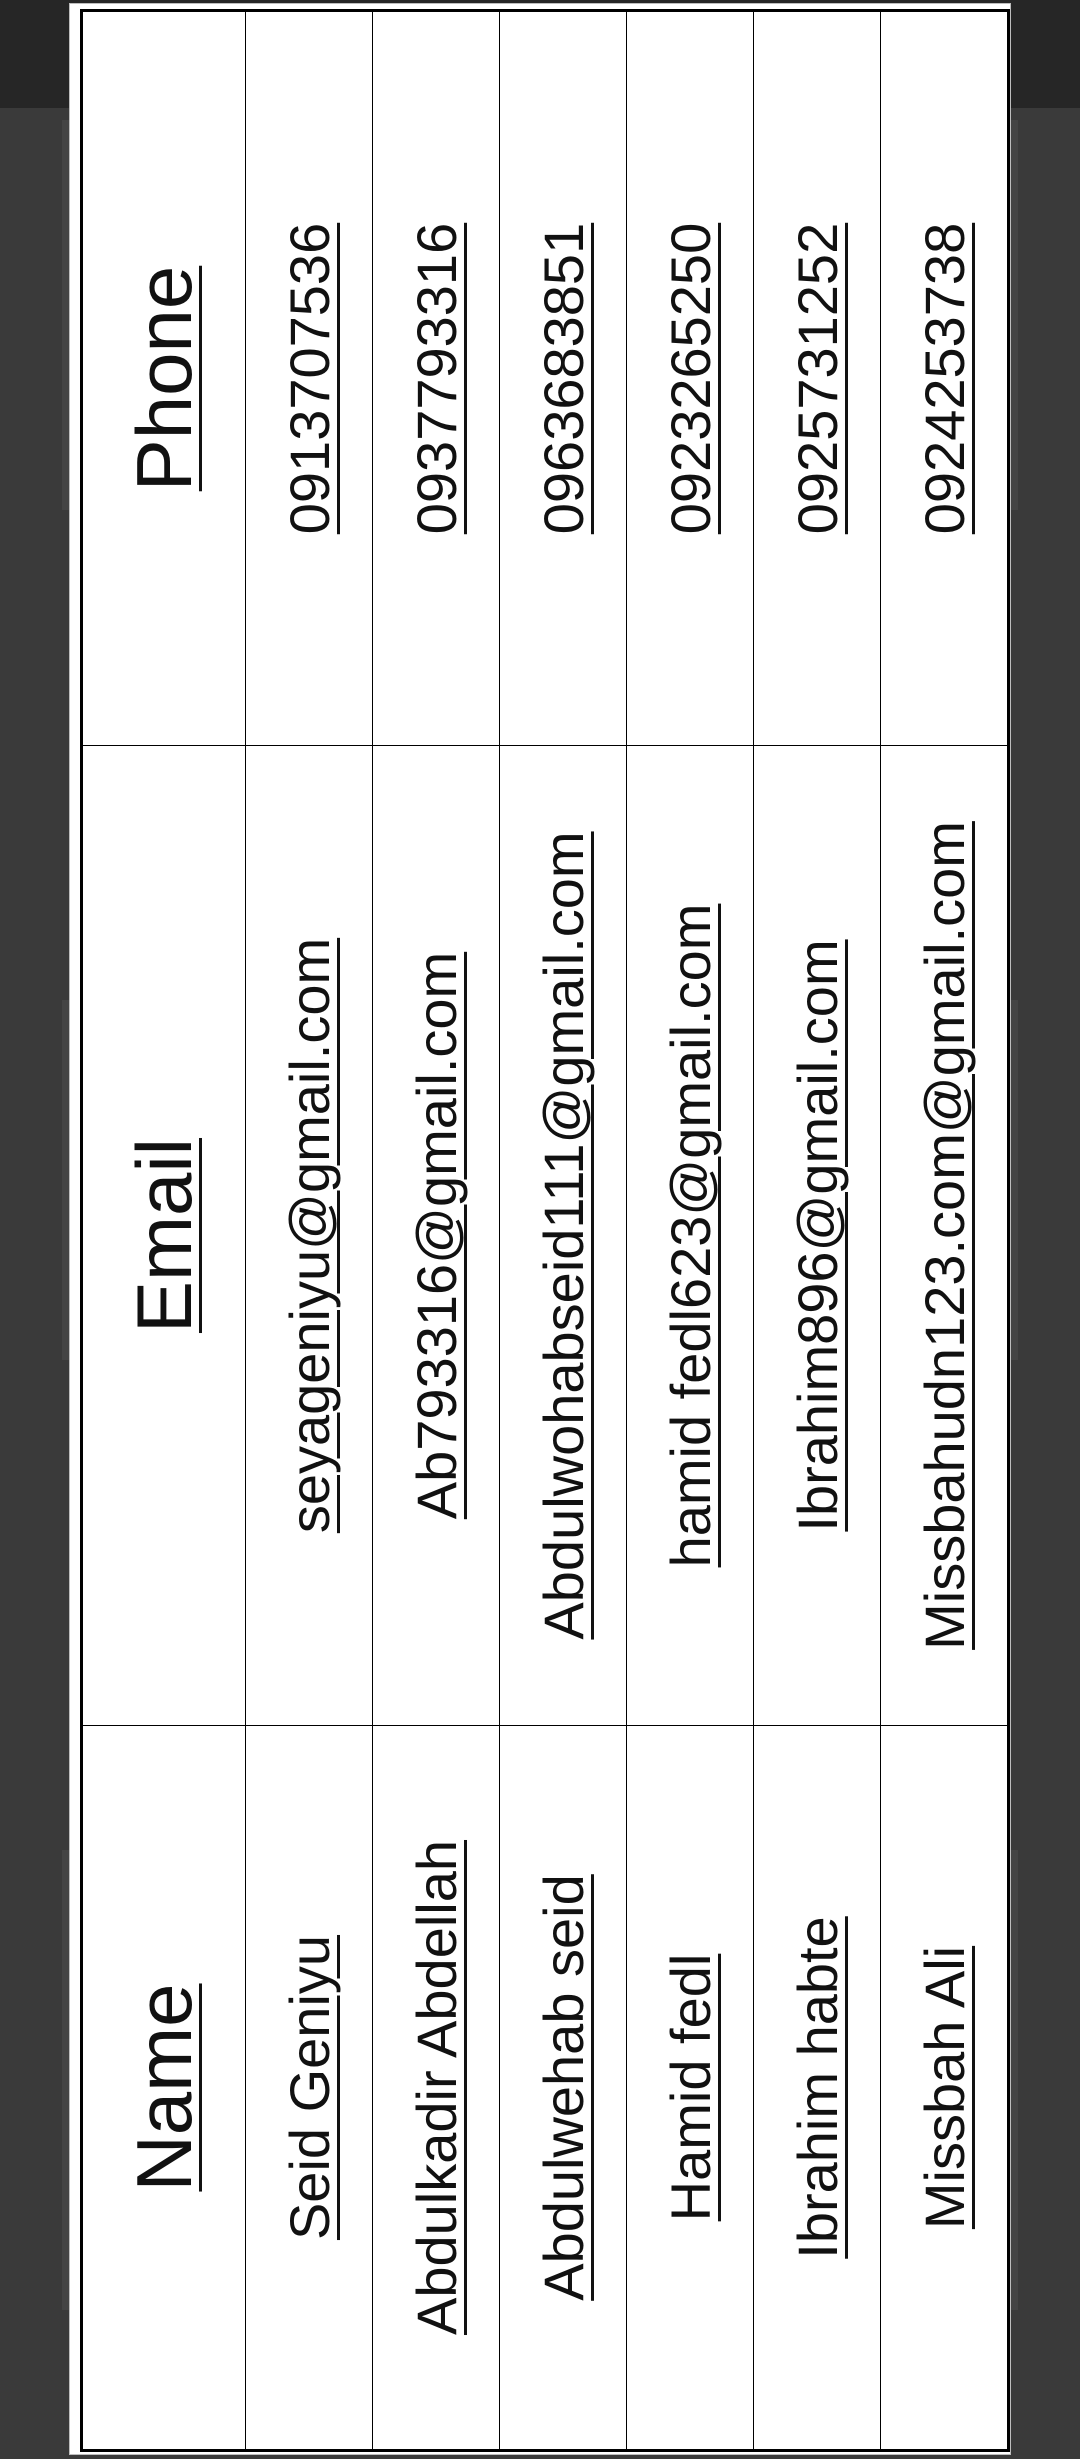 Image resolution: width=1080 pixels, height=2459 pixels. I want to click on phone-text: 0925731252, so click(817, 378).